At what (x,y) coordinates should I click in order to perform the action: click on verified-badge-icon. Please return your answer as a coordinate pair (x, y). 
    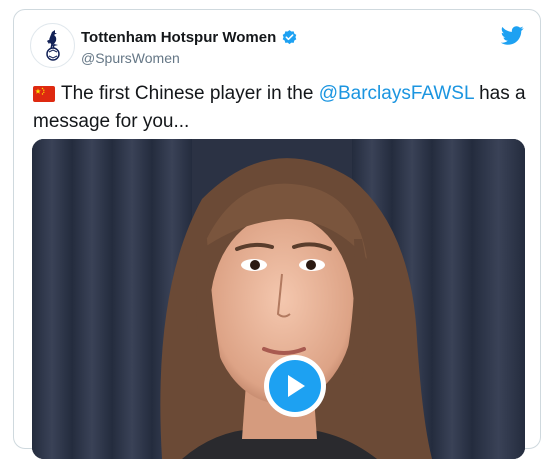
    Looking at the image, I should click on (289, 37).